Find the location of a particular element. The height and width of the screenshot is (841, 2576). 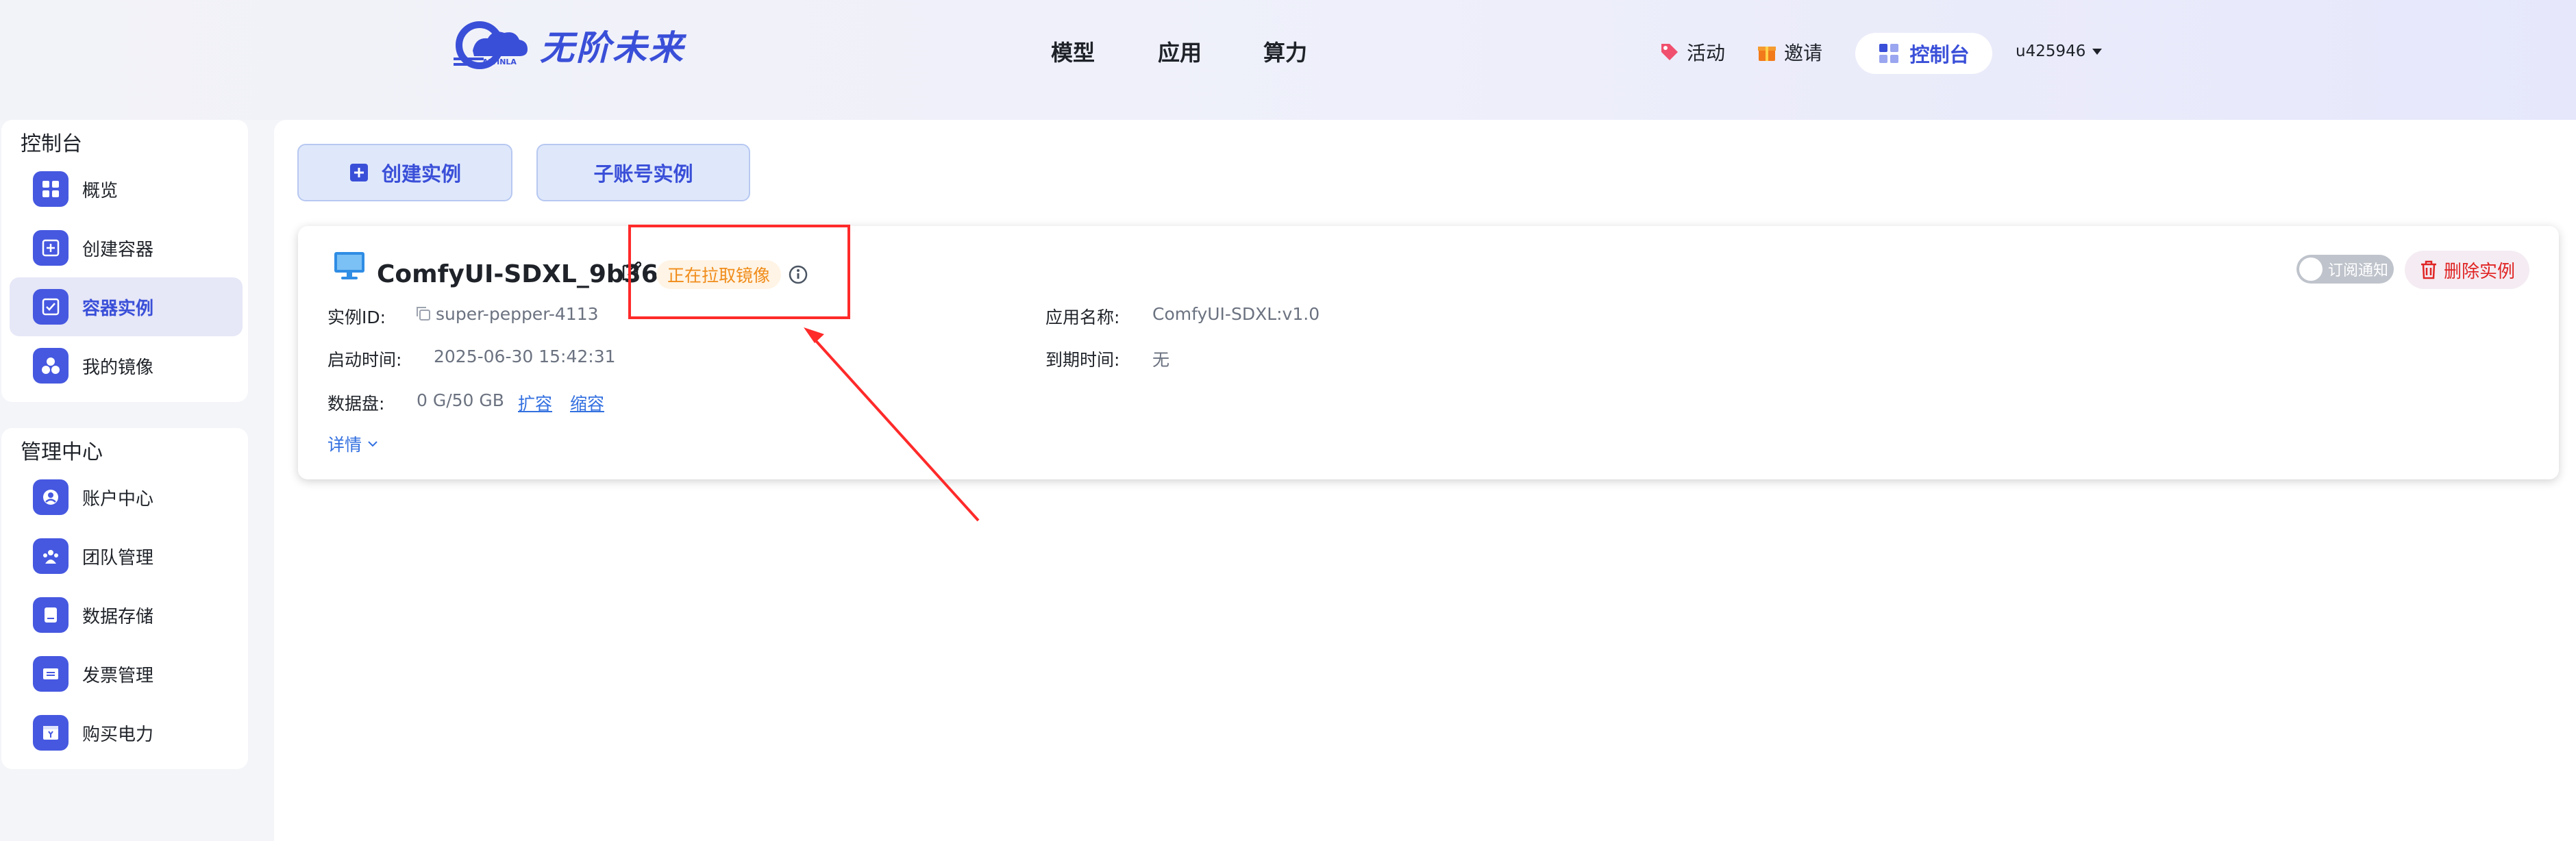

annotation-arrow is located at coordinates (892, 424).